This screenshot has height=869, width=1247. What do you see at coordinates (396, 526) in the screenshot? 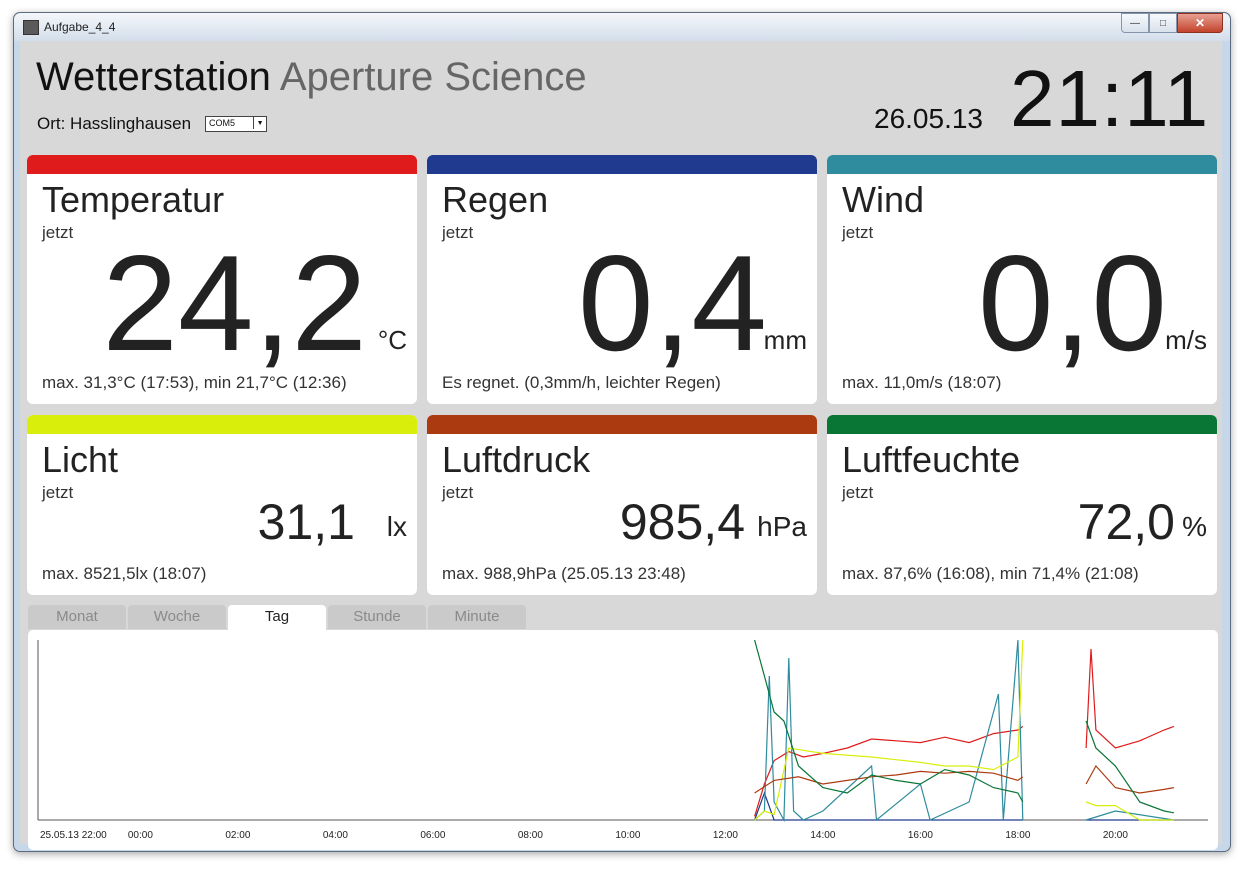
I see `card-unit: lx` at bounding box center [396, 526].